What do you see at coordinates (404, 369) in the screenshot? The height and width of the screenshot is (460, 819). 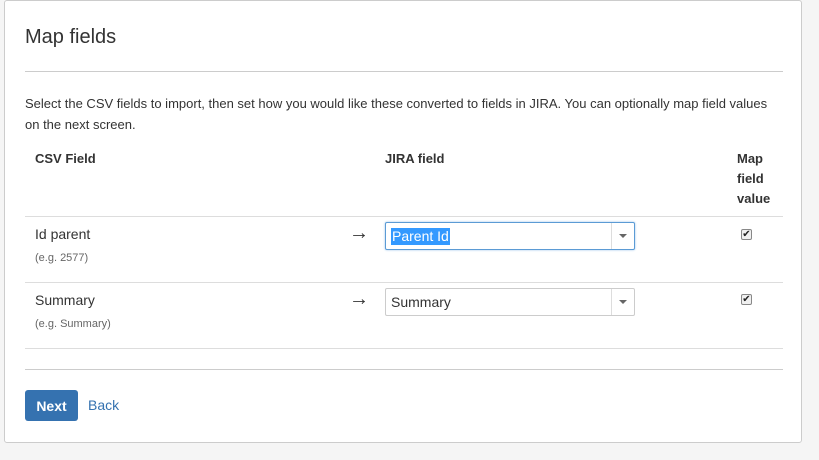 I see `actions-divider` at bounding box center [404, 369].